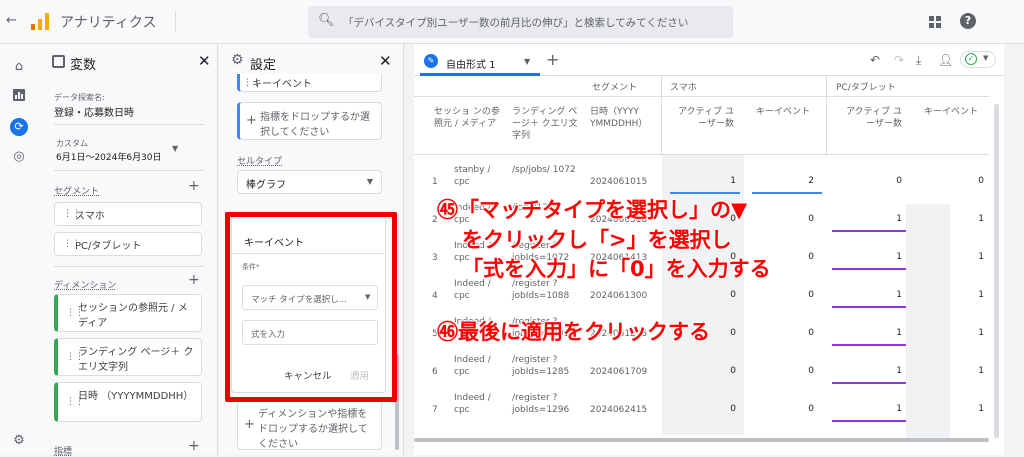  What do you see at coordinates (58, 61) in the screenshot?
I see `variables-icon` at bounding box center [58, 61].